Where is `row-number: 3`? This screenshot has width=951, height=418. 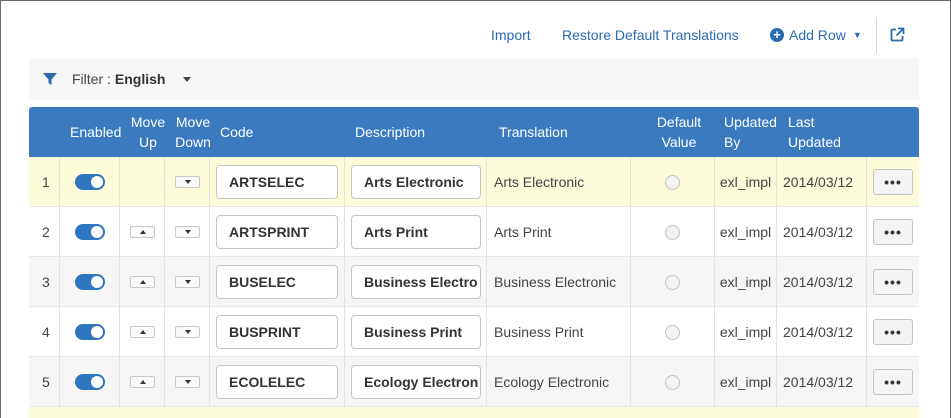
row-number: 3 is located at coordinates (46, 282).